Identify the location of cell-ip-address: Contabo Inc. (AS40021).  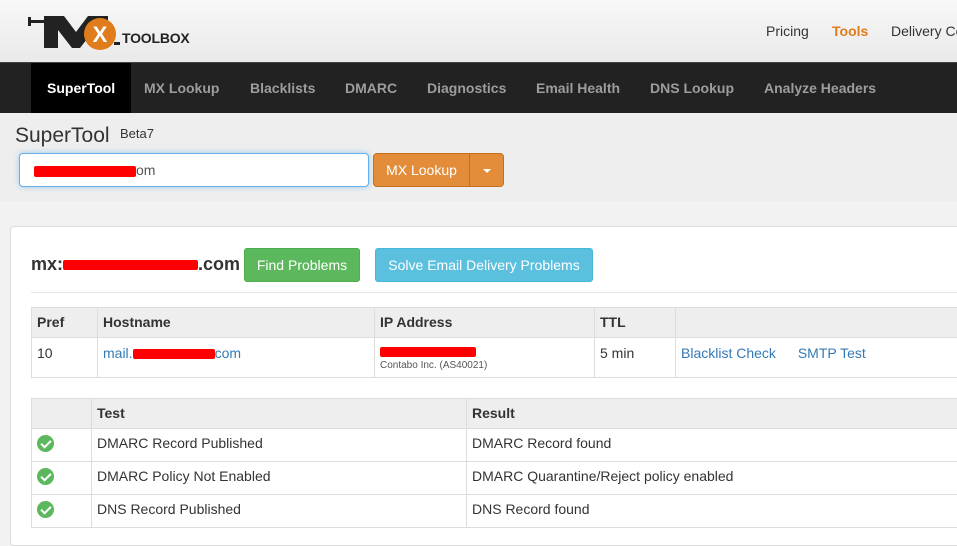
(485, 358).